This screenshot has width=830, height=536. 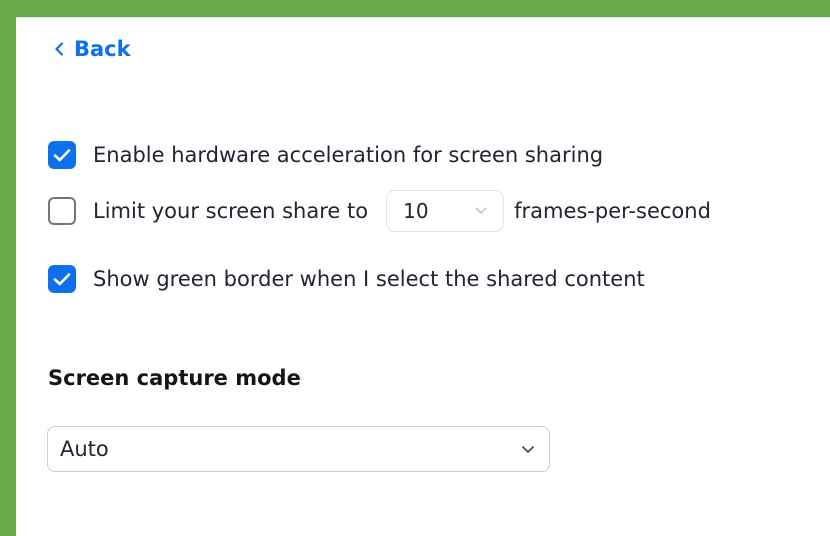 I want to click on hardware-acceleration-checkbox, so click(x=62, y=155).